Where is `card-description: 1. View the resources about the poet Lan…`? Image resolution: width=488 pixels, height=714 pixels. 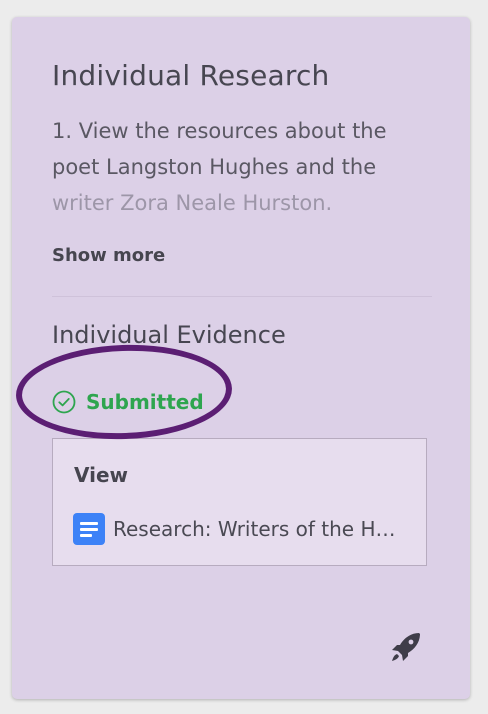
card-description: 1. View the resources about the poet Lan… is located at coordinates (242, 167).